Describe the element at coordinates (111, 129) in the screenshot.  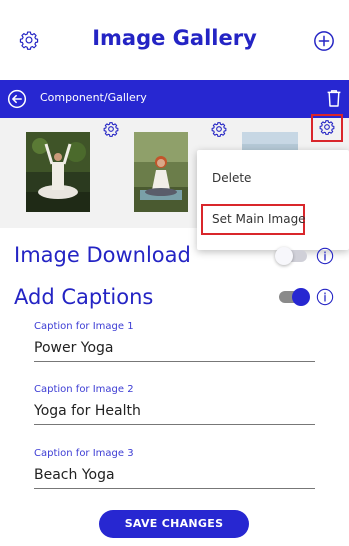
I see `image-1-settings-icon` at that location.